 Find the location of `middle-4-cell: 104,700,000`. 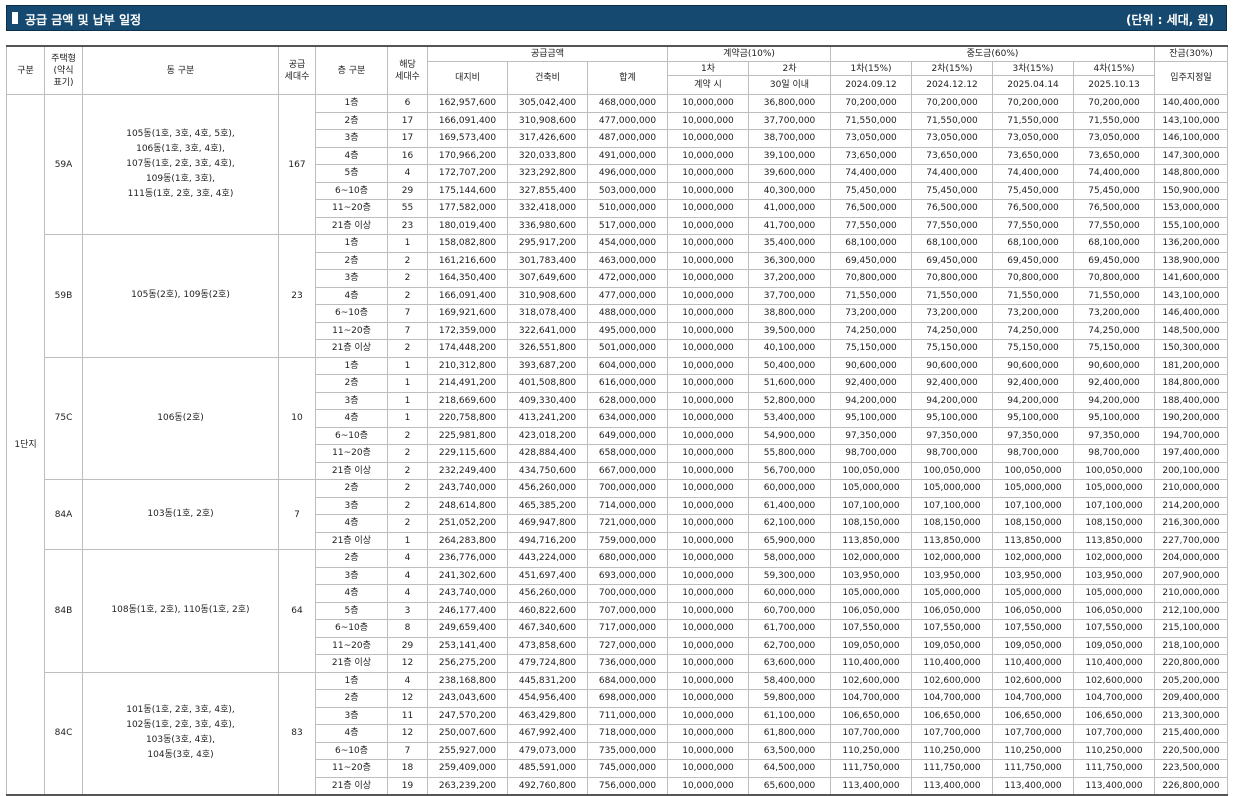

middle-4-cell: 104,700,000 is located at coordinates (1114, 698).